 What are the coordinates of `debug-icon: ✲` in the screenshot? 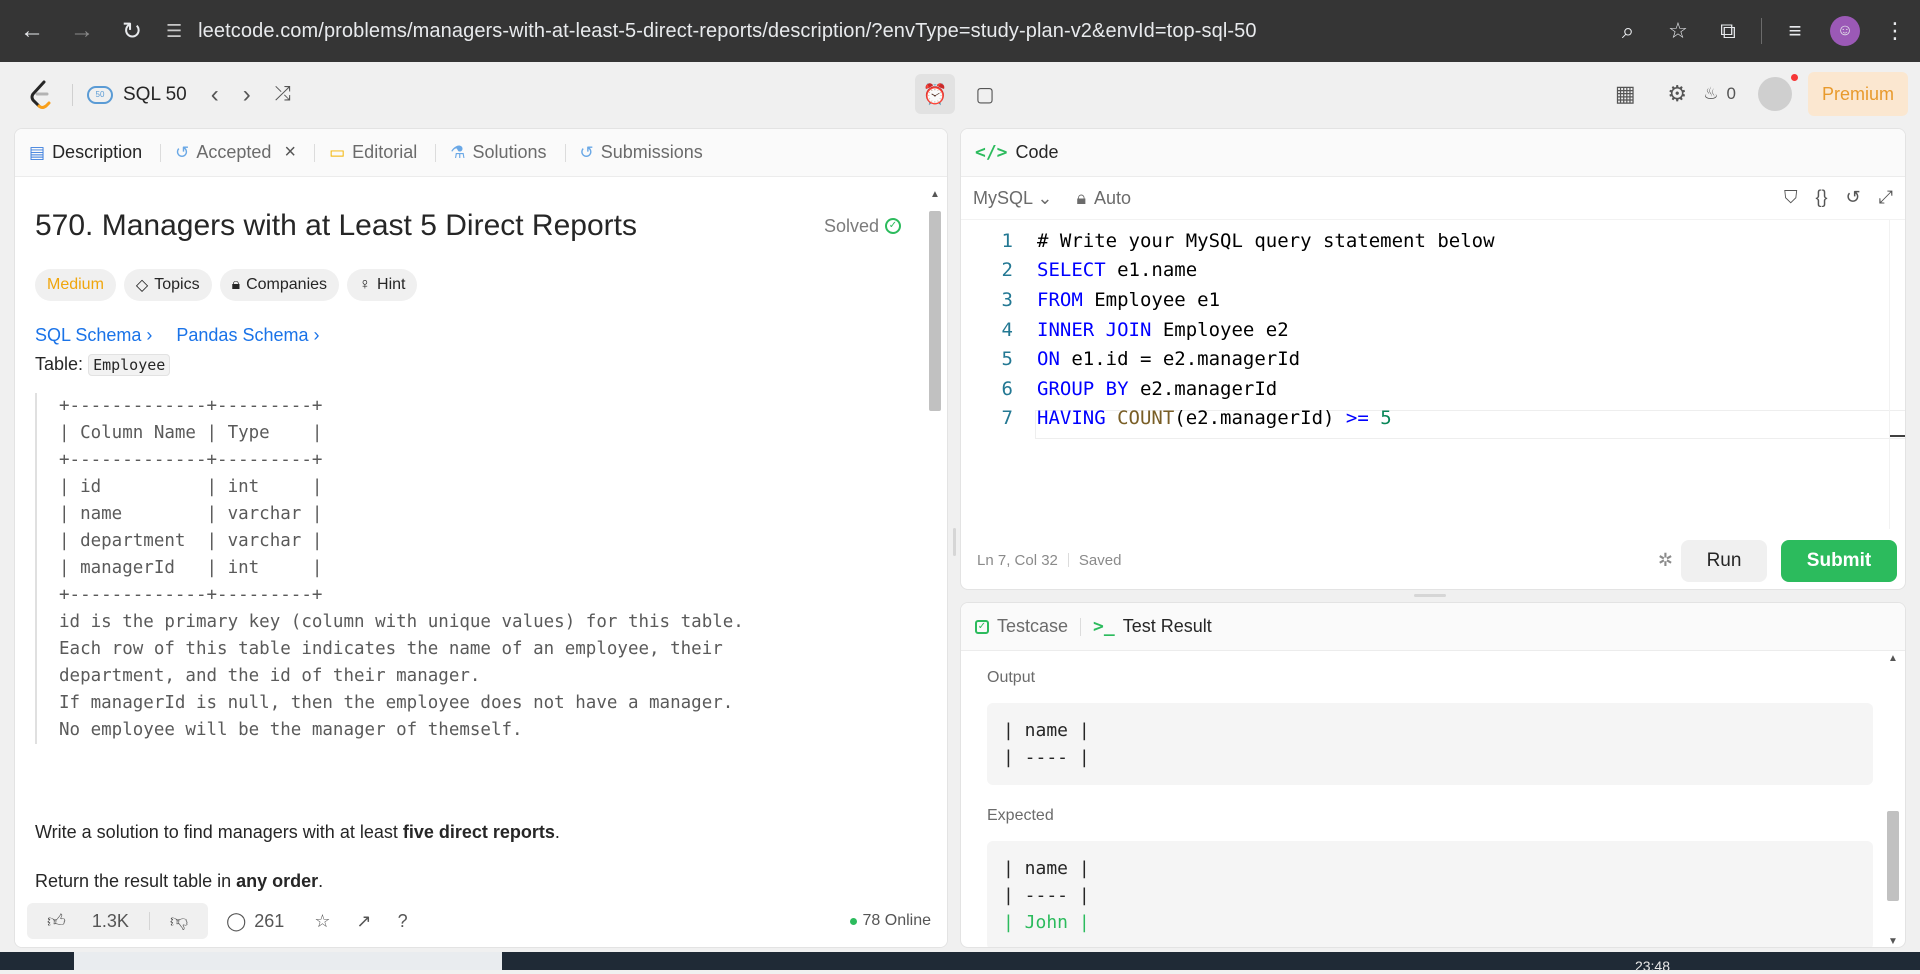 It's located at (1665, 560).